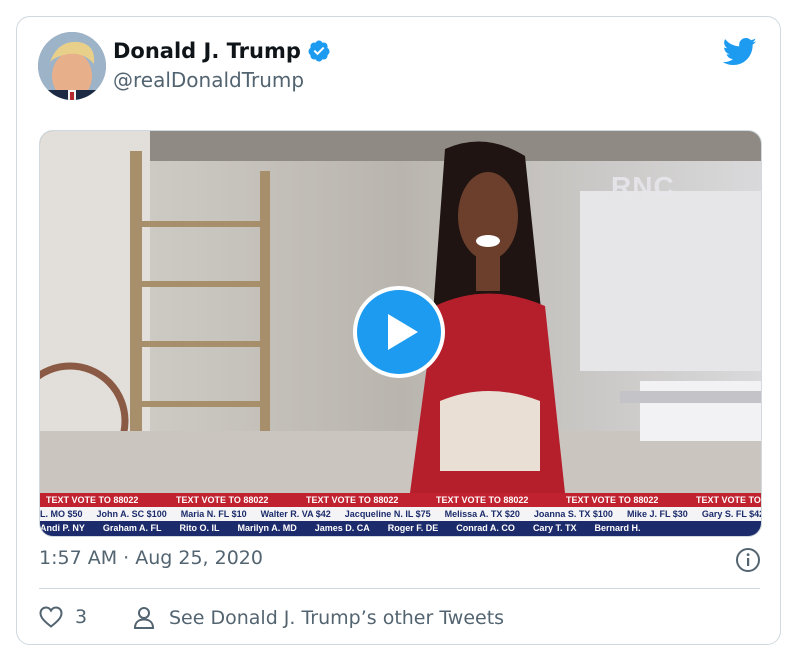  Describe the element at coordinates (213, 514) in the screenshot. I see `ticker-item: Maria N. FL $10` at that location.